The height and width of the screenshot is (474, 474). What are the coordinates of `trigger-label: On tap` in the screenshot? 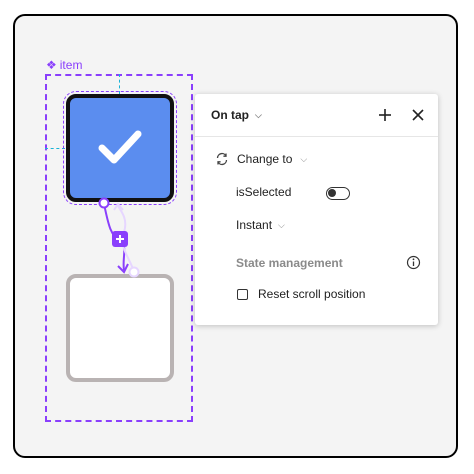 It's located at (230, 115).